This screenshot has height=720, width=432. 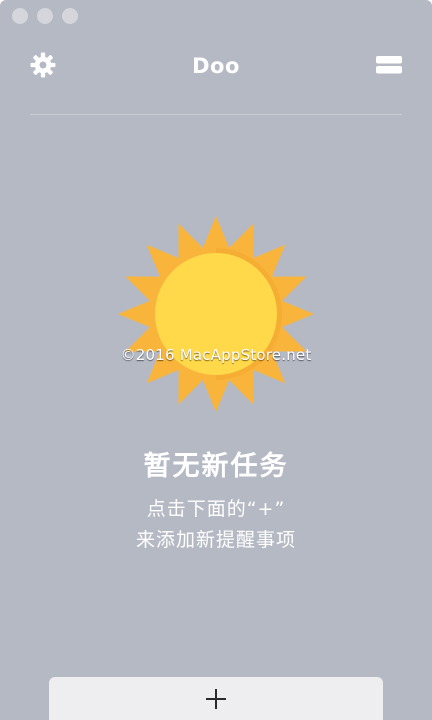 I want to click on minimize-window-button, so click(x=45, y=16).